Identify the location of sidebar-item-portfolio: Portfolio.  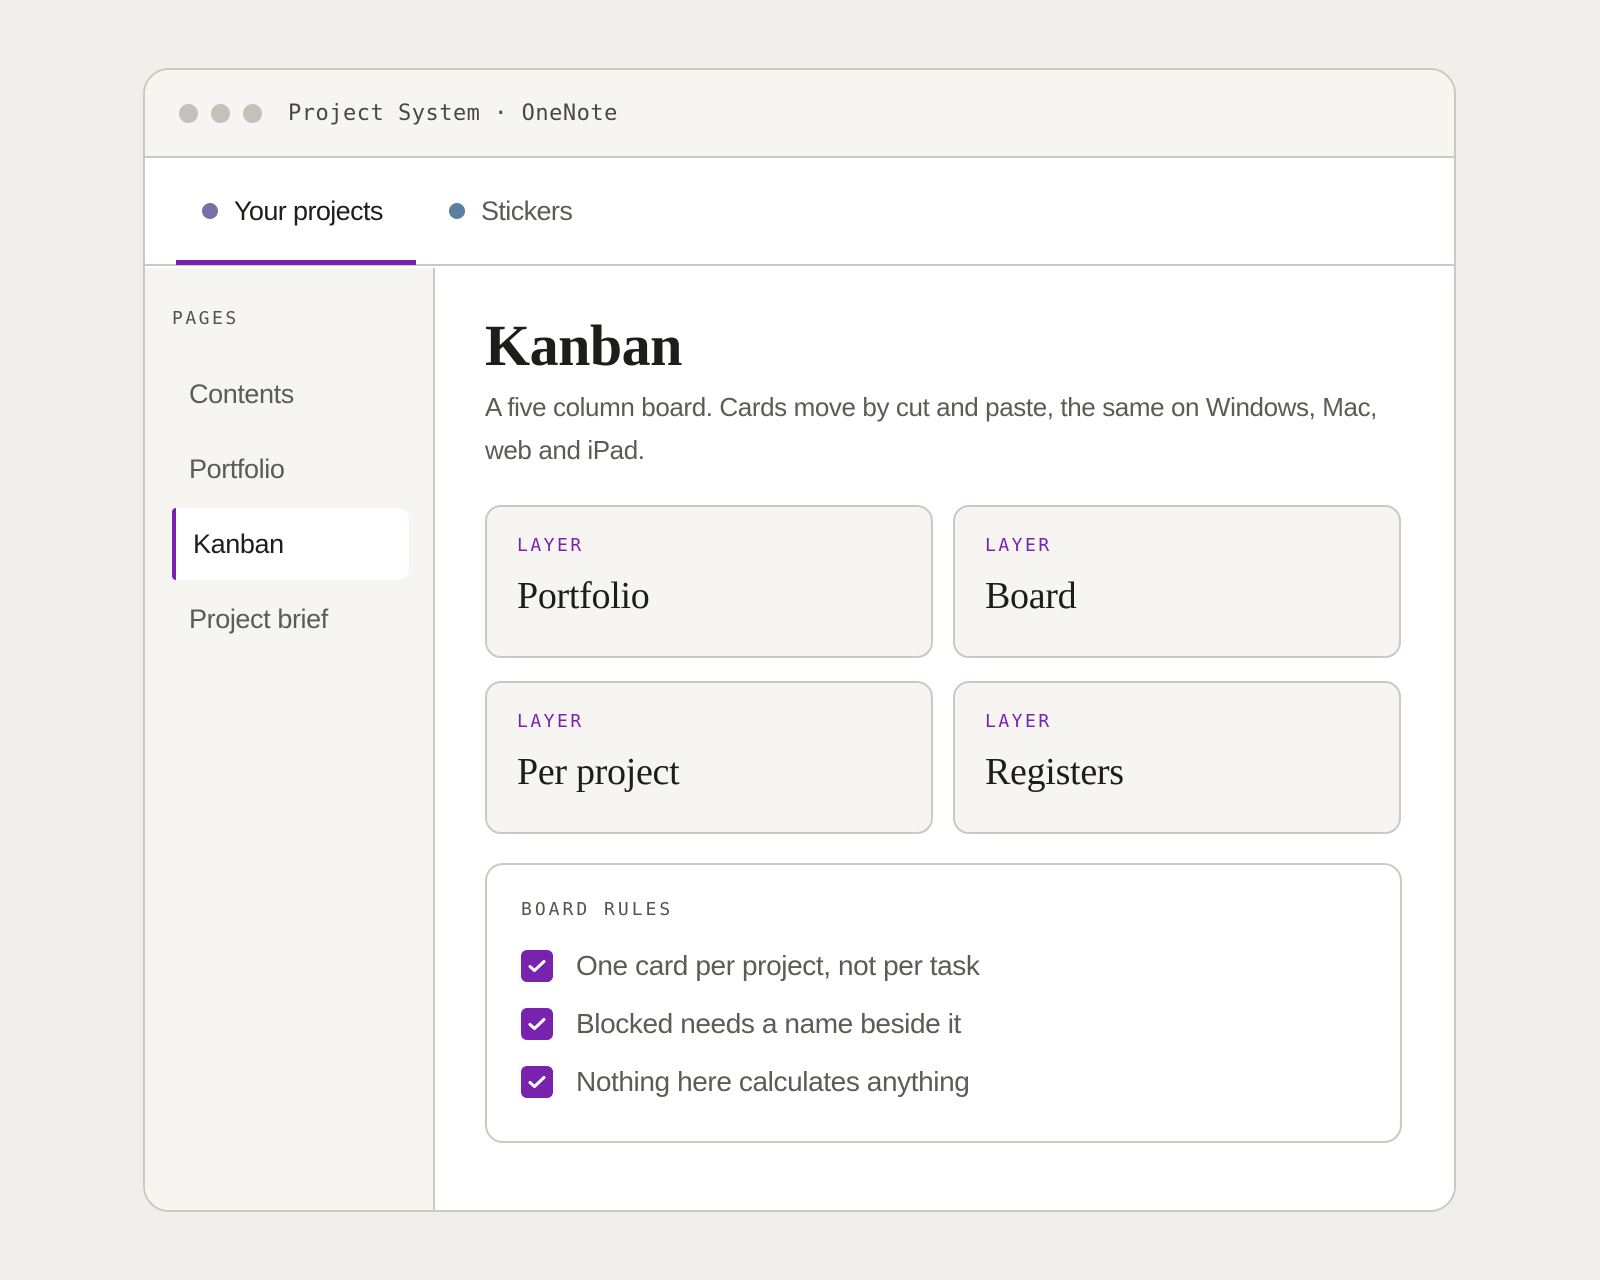
(290, 469).